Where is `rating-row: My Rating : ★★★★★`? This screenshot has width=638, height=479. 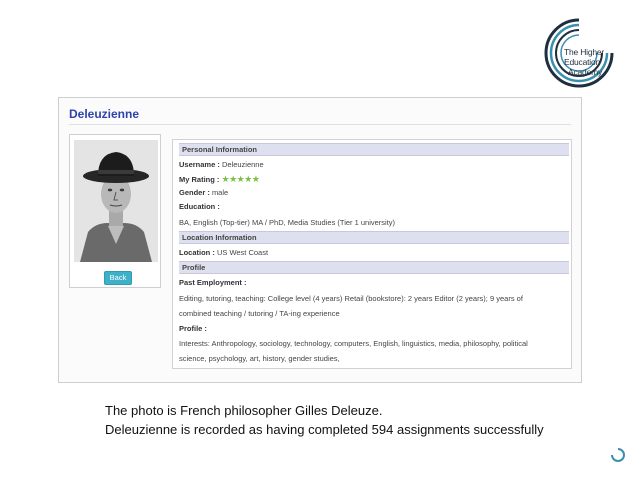
rating-row: My Rating : ★★★★★ is located at coordinates (219, 179).